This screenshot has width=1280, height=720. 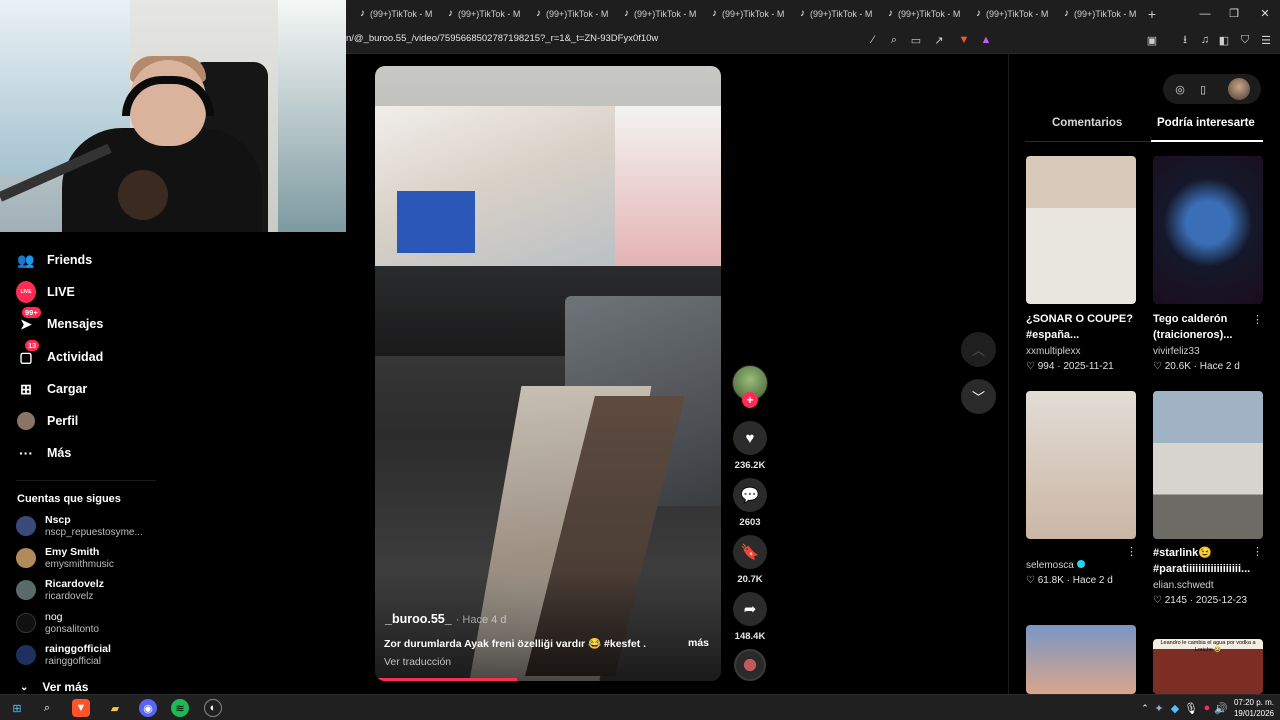 I want to click on heart-outline-icon: ♡, so click(x=1157, y=600).